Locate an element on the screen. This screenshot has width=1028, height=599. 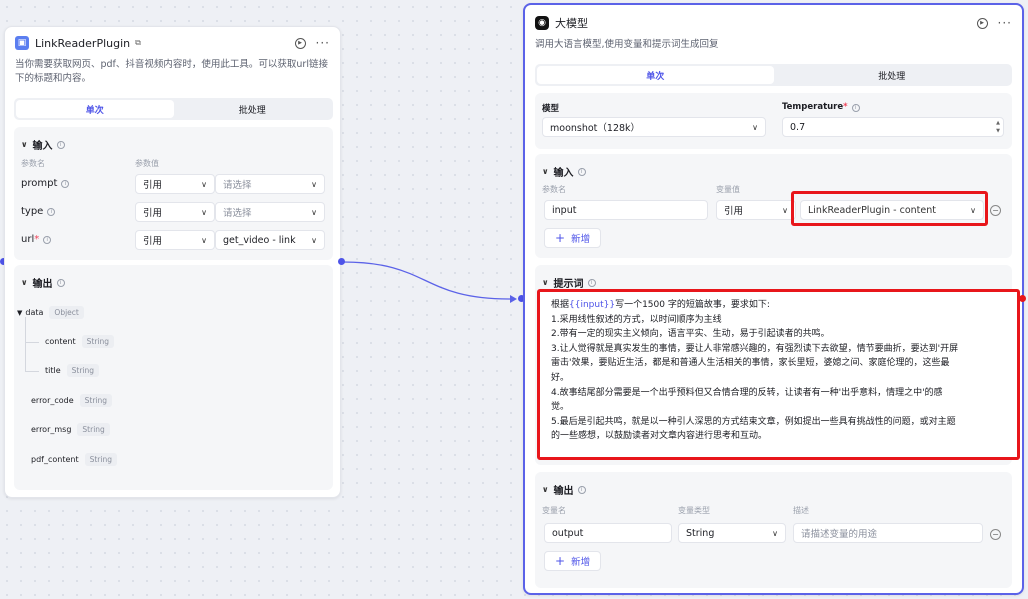
prompt-line: 觉。 is located at coordinates (560, 407).